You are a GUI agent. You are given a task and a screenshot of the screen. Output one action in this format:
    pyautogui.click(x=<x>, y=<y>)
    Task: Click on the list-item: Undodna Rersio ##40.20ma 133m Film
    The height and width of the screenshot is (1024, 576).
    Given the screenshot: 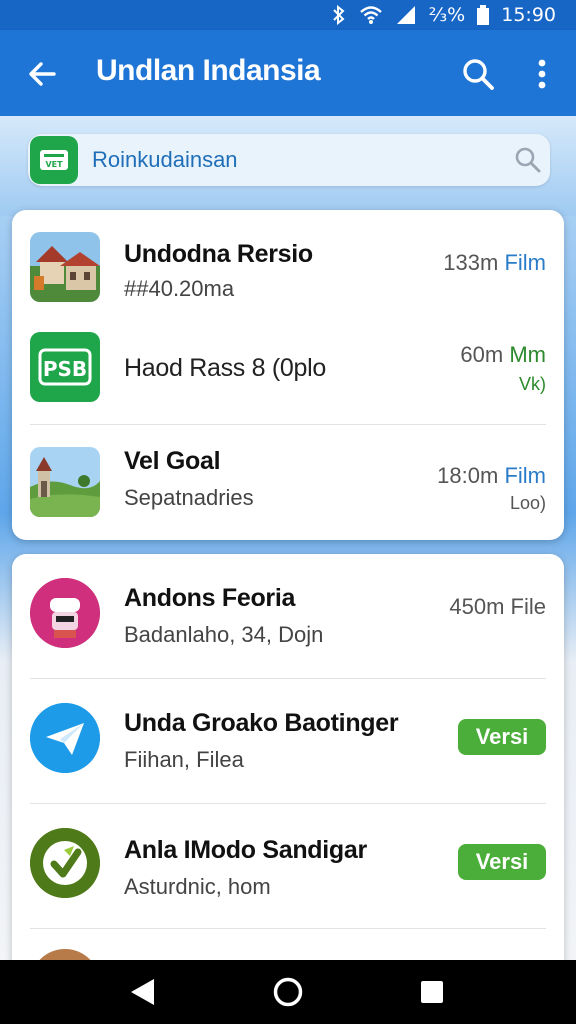 What is the action you would take?
    pyautogui.click(x=288, y=266)
    